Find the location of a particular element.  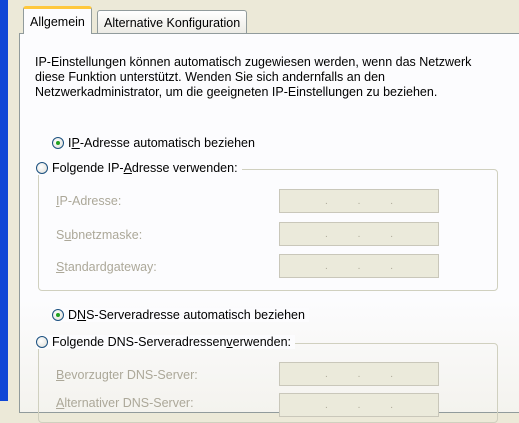

tab-label: Alternative Konfiguration is located at coordinates (172, 23).